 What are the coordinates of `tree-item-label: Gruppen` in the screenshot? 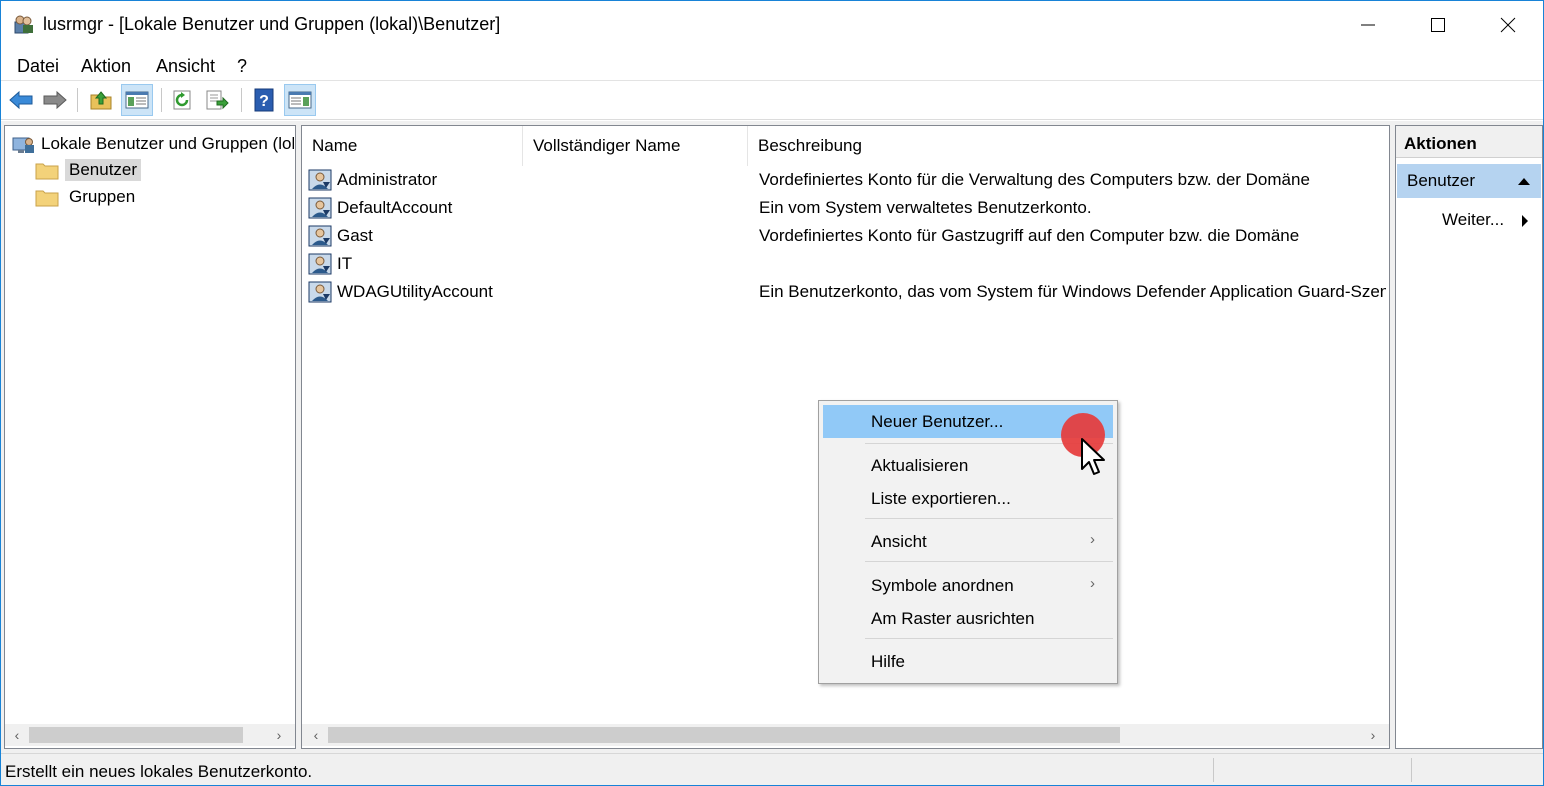 It's located at (102, 196).